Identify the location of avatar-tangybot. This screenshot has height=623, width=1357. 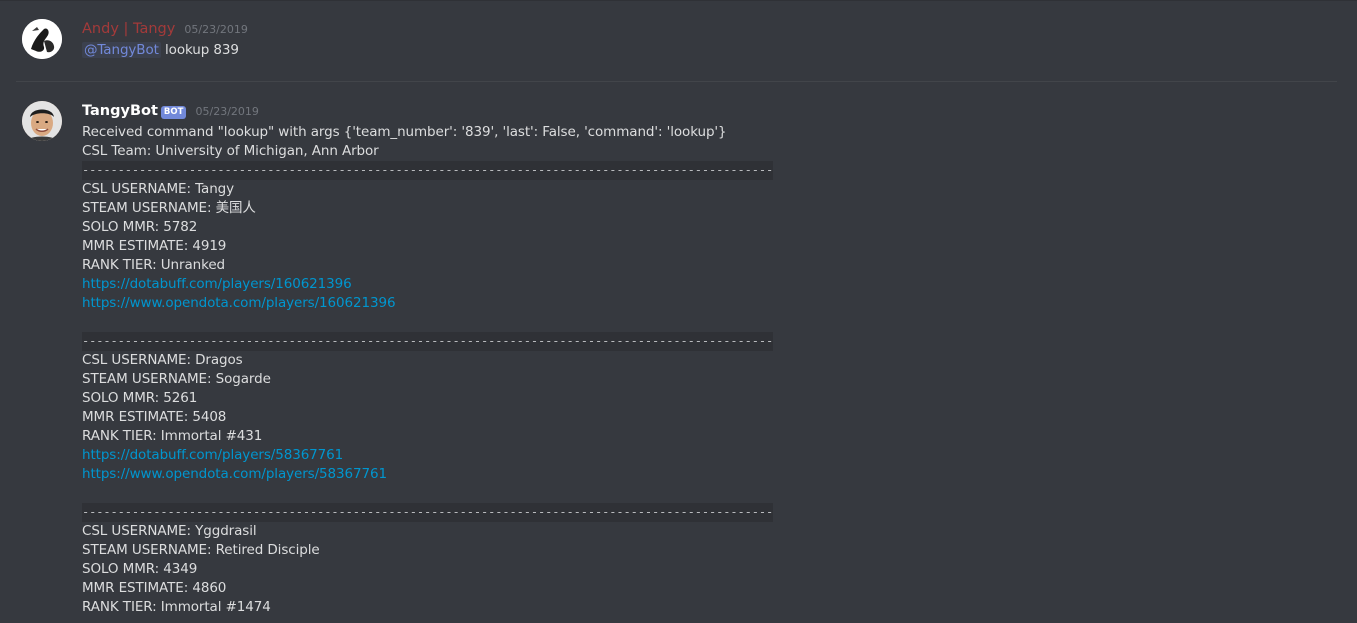
(42, 121).